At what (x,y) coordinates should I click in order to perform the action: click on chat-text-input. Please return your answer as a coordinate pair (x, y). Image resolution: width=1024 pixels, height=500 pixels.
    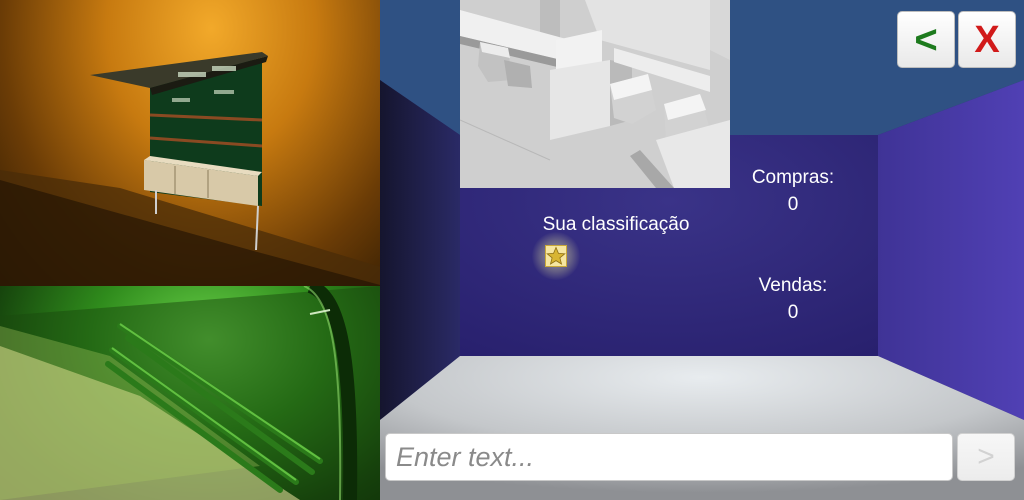
    Looking at the image, I should click on (669, 457).